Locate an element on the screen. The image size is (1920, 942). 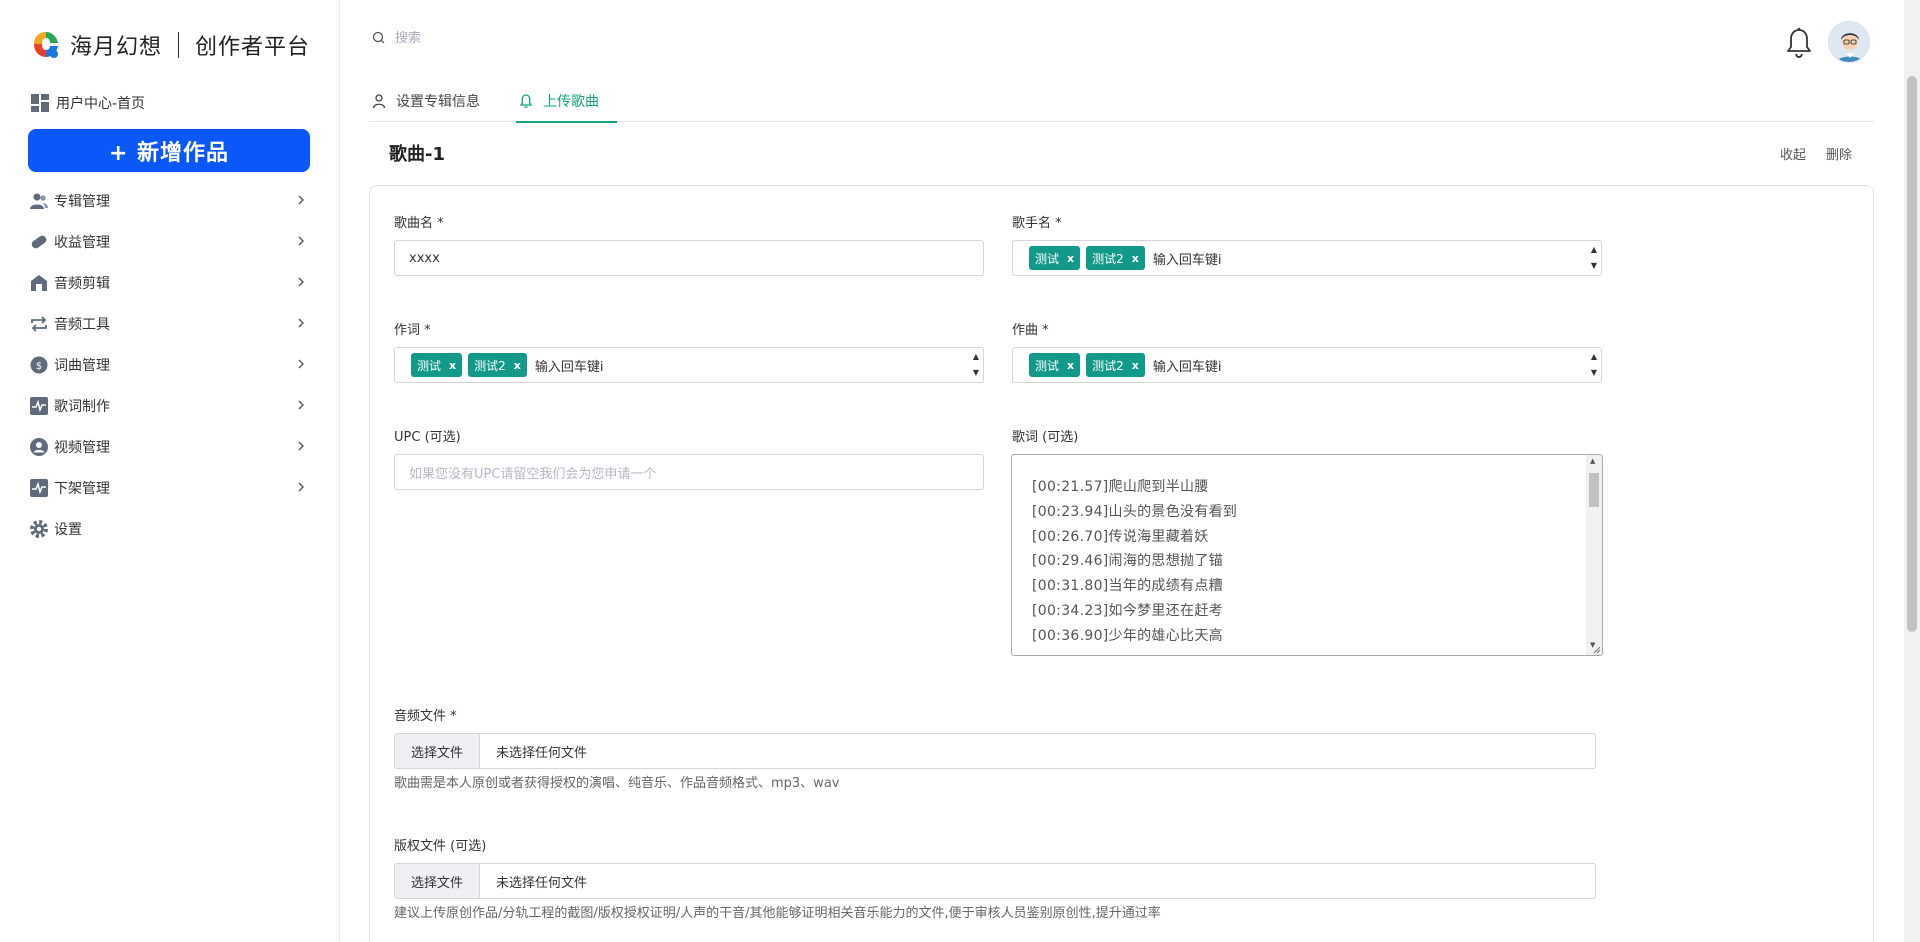
lyricist-tag-input: 测试 x 测试2 x ▲▼ is located at coordinates (689, 365).